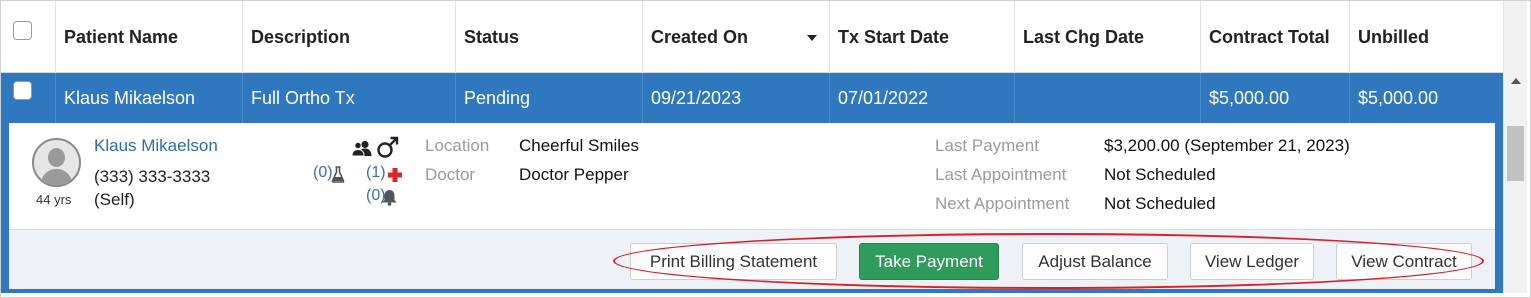 Image resolution: width=1531 pixels, height=298 pixels. What do you see at coordinates (579, 145) in the screenshot?
I see `location-value: Cheerful Smiles` at bounding box center [579, 145].